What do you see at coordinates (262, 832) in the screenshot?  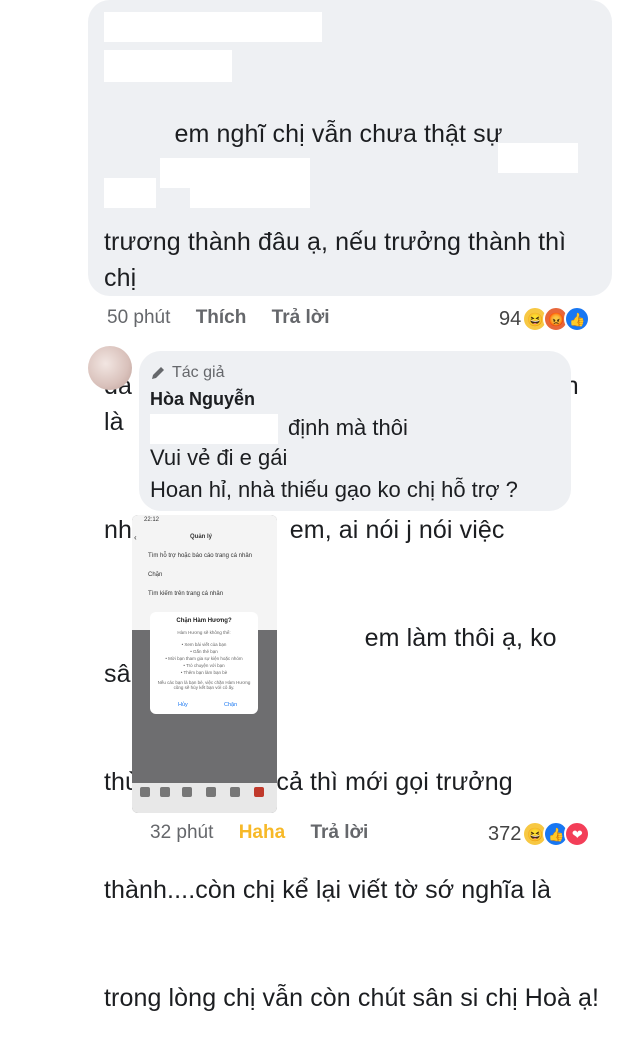 I see `haha-reaction-button: Haha` at bounding box center [262, 832].